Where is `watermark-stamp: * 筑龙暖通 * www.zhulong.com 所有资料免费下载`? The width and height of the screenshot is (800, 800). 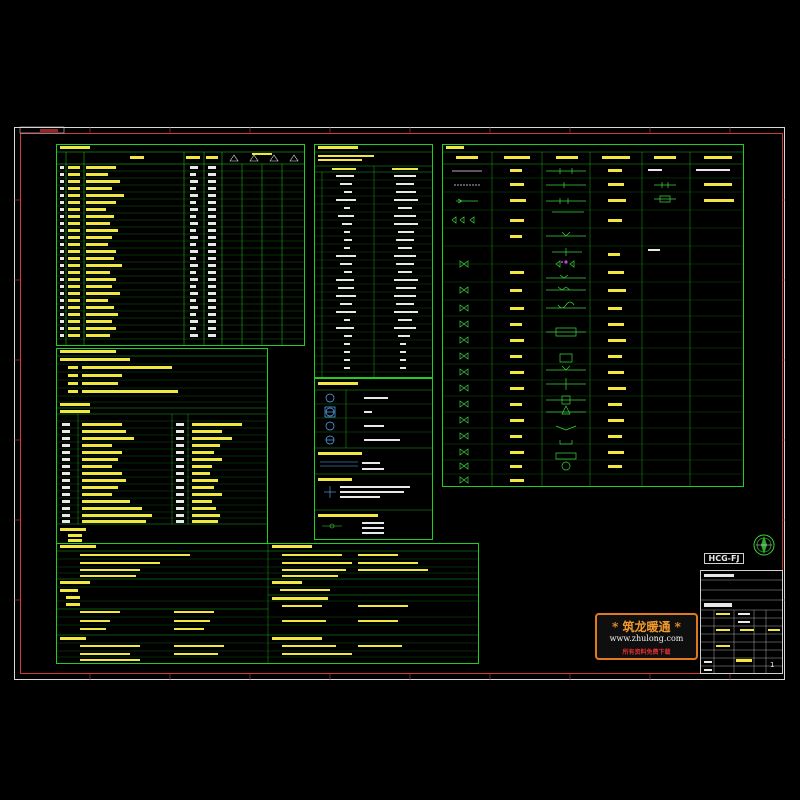
watermark-stamp: * 筑龙暖通 * www.zhulong.com 所有资料免费下载 is located at coordinates (646, 636).